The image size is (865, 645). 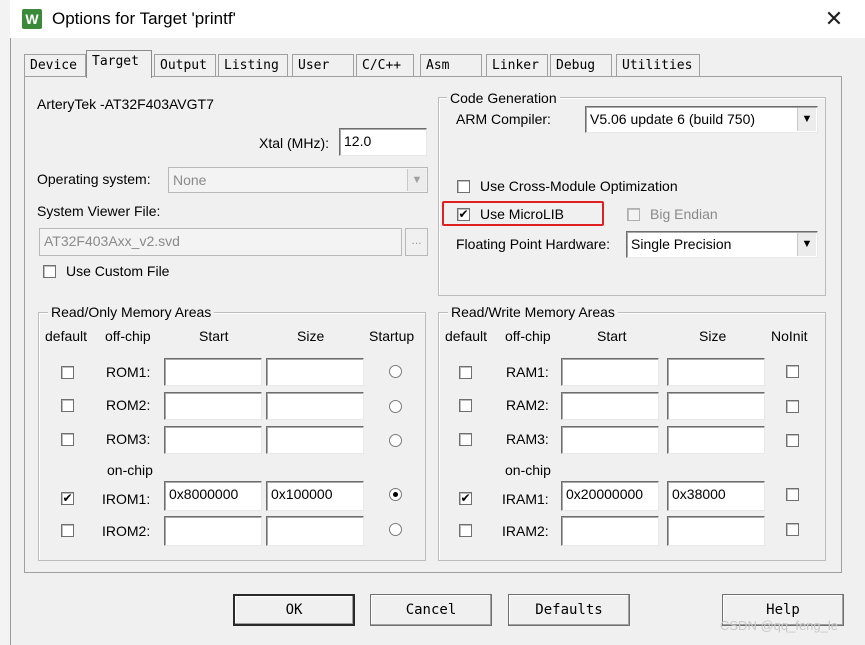 I want to click on irom2-size-input, so click(x=315, y=531).